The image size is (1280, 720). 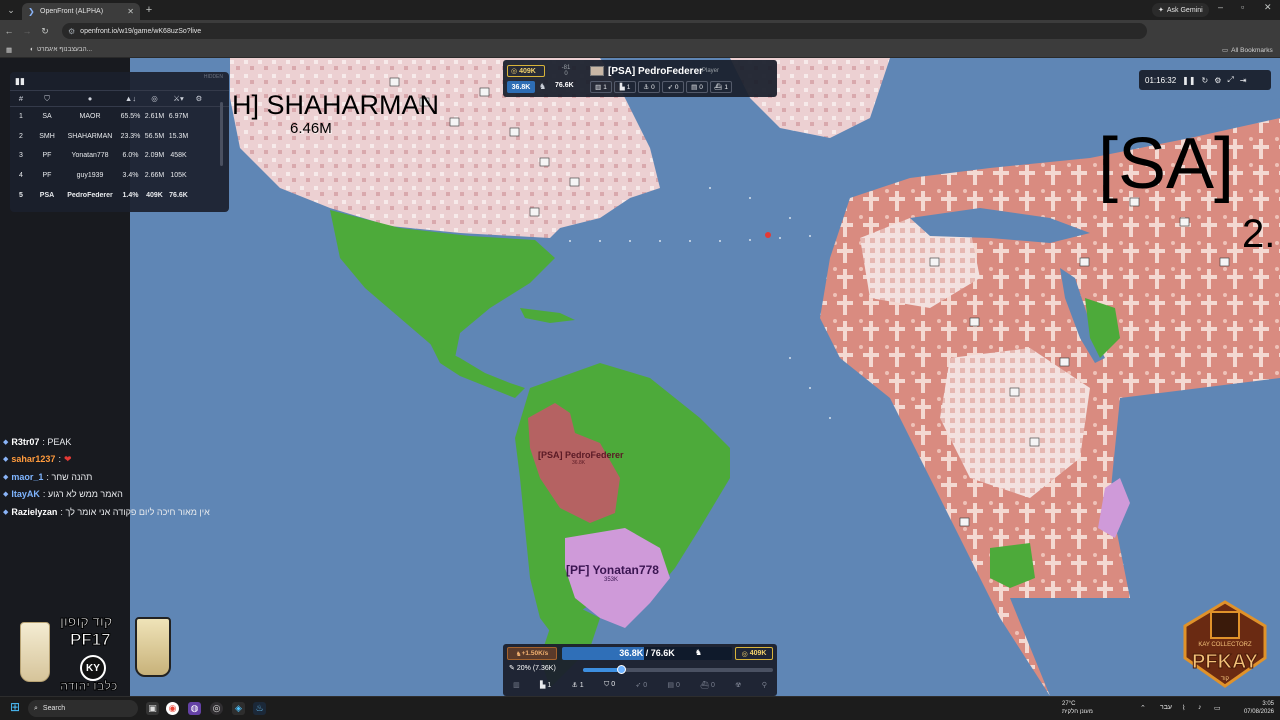 What do you see at coordinates (604, 31) in the screenshot?
I see `url-bar: ⚙ openfront.io/w19/game/wK68uzSo?live` at bounding box center [604, 31].